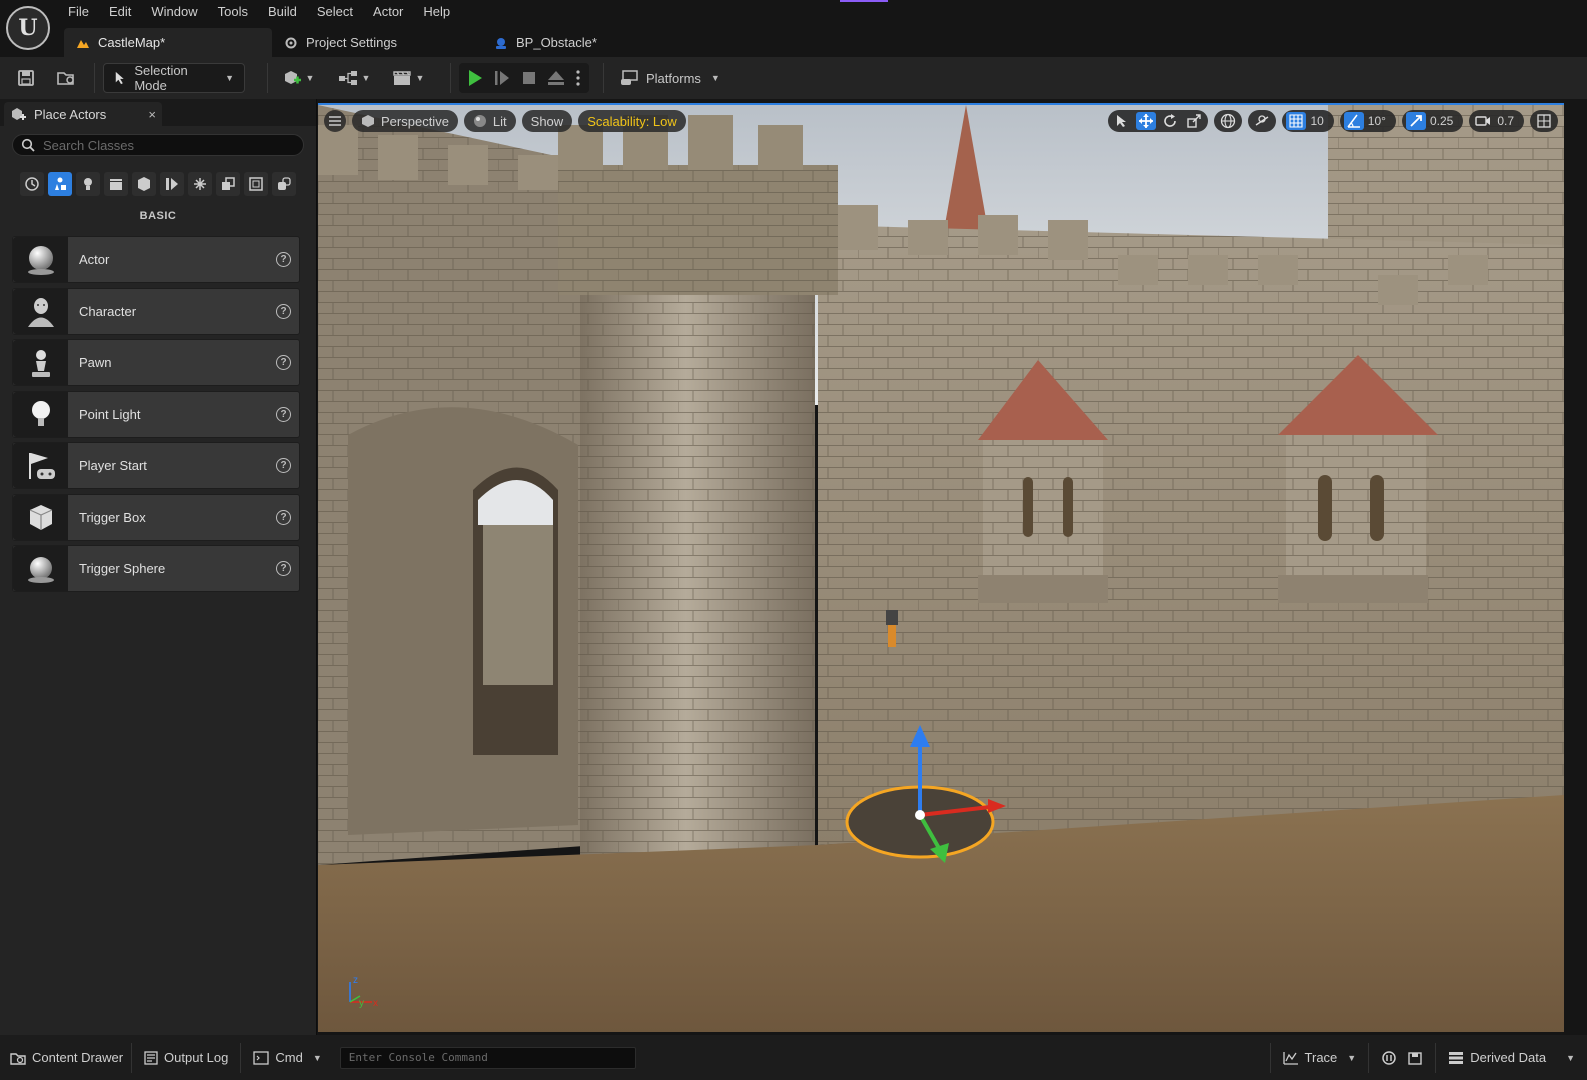 This screenshot has width=1587, height=1080. What do you see at coordinates (200, 184) in the screenshot?
I see `volumes-category-button` at bounding box center [200, 184].